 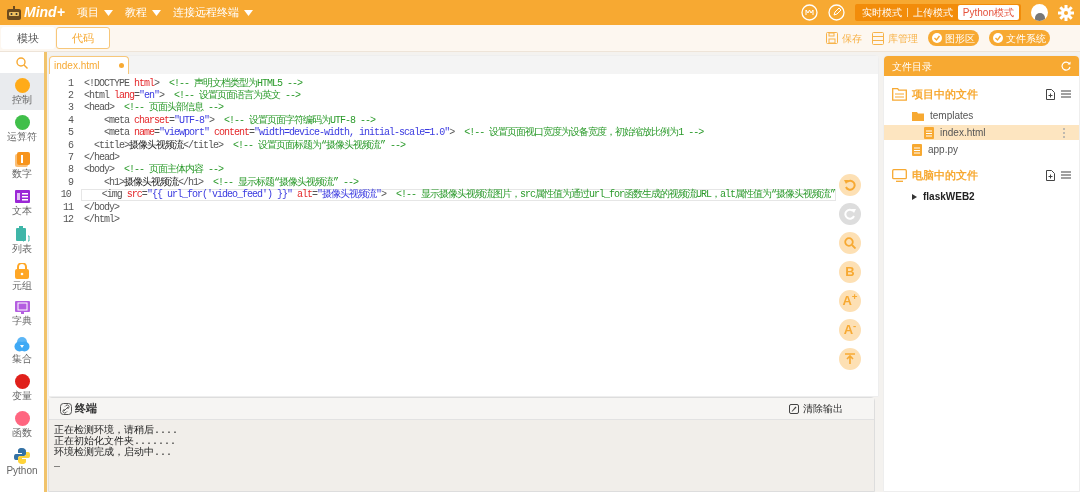 What do you see at coordinates (70, 145) in the screenshot?
I see `line-number: 6` at bounding box center [70, 145].